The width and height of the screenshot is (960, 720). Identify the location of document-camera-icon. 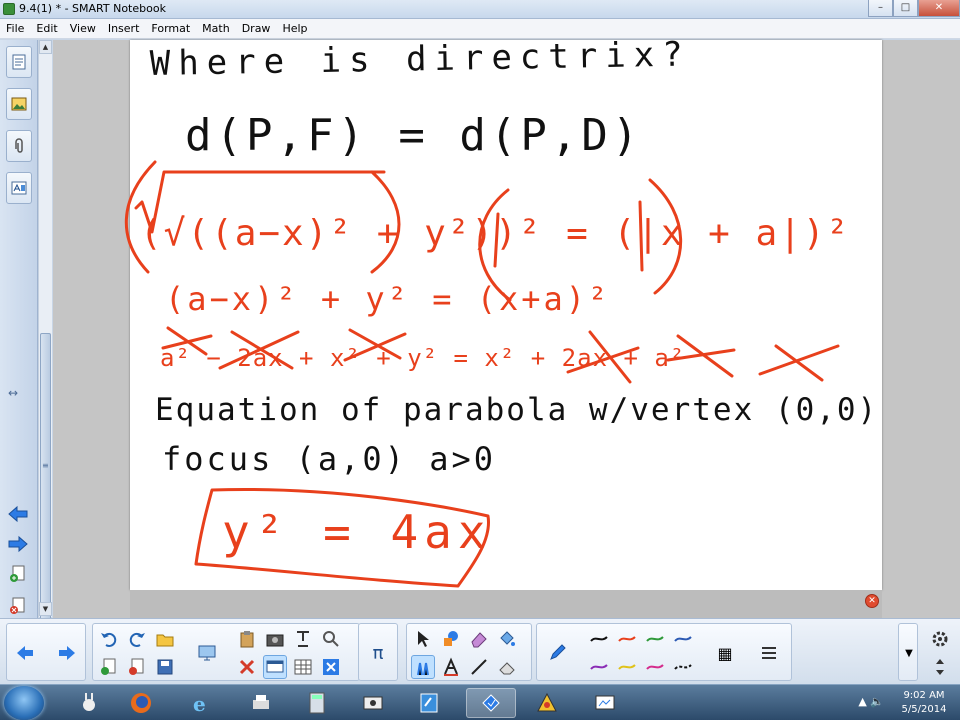
(303, 639).